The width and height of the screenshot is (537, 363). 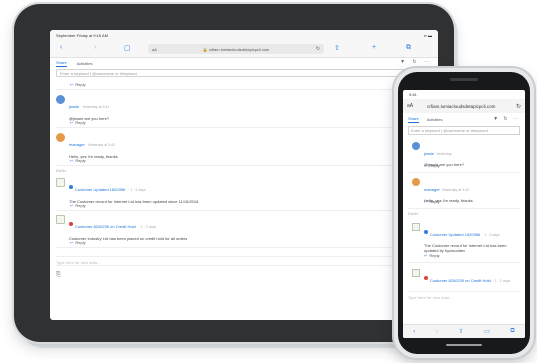 What do you see at coordinates (127, 48) in the screenshot?
I see `sidebar-icon: ▢` at bounding box center [127, 48].